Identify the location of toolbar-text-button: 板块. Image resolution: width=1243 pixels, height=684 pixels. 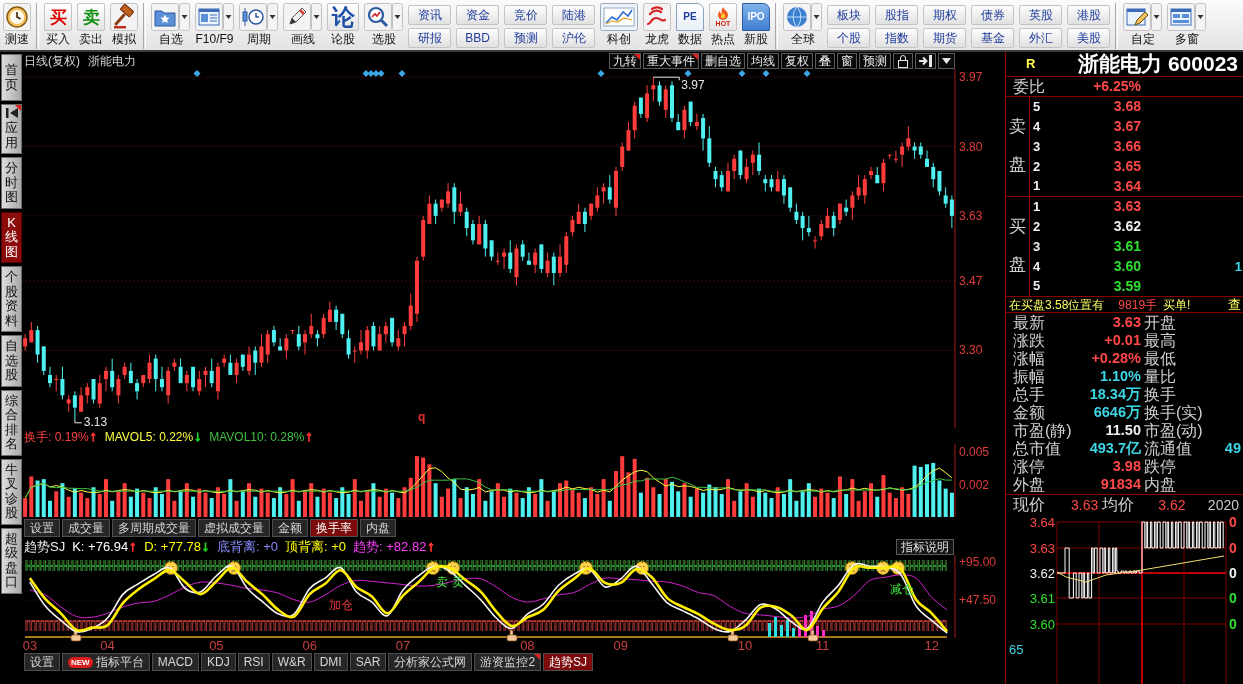
(848, 15).